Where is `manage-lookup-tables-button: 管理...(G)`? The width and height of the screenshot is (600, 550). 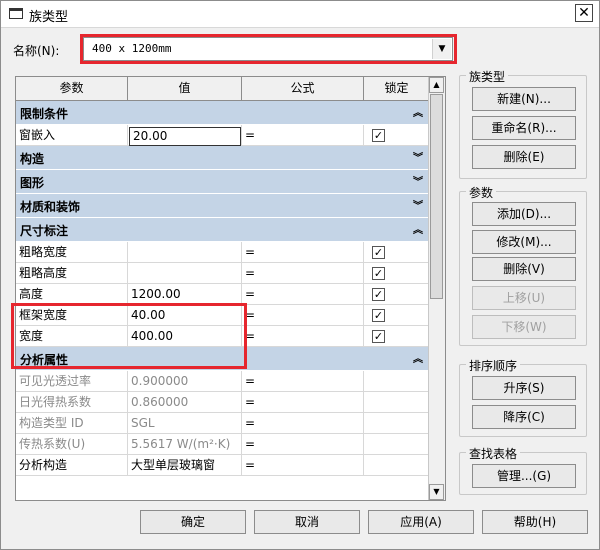 manage-lookup-tables-button: 管理...(G) is located at coordinates (524, 476).